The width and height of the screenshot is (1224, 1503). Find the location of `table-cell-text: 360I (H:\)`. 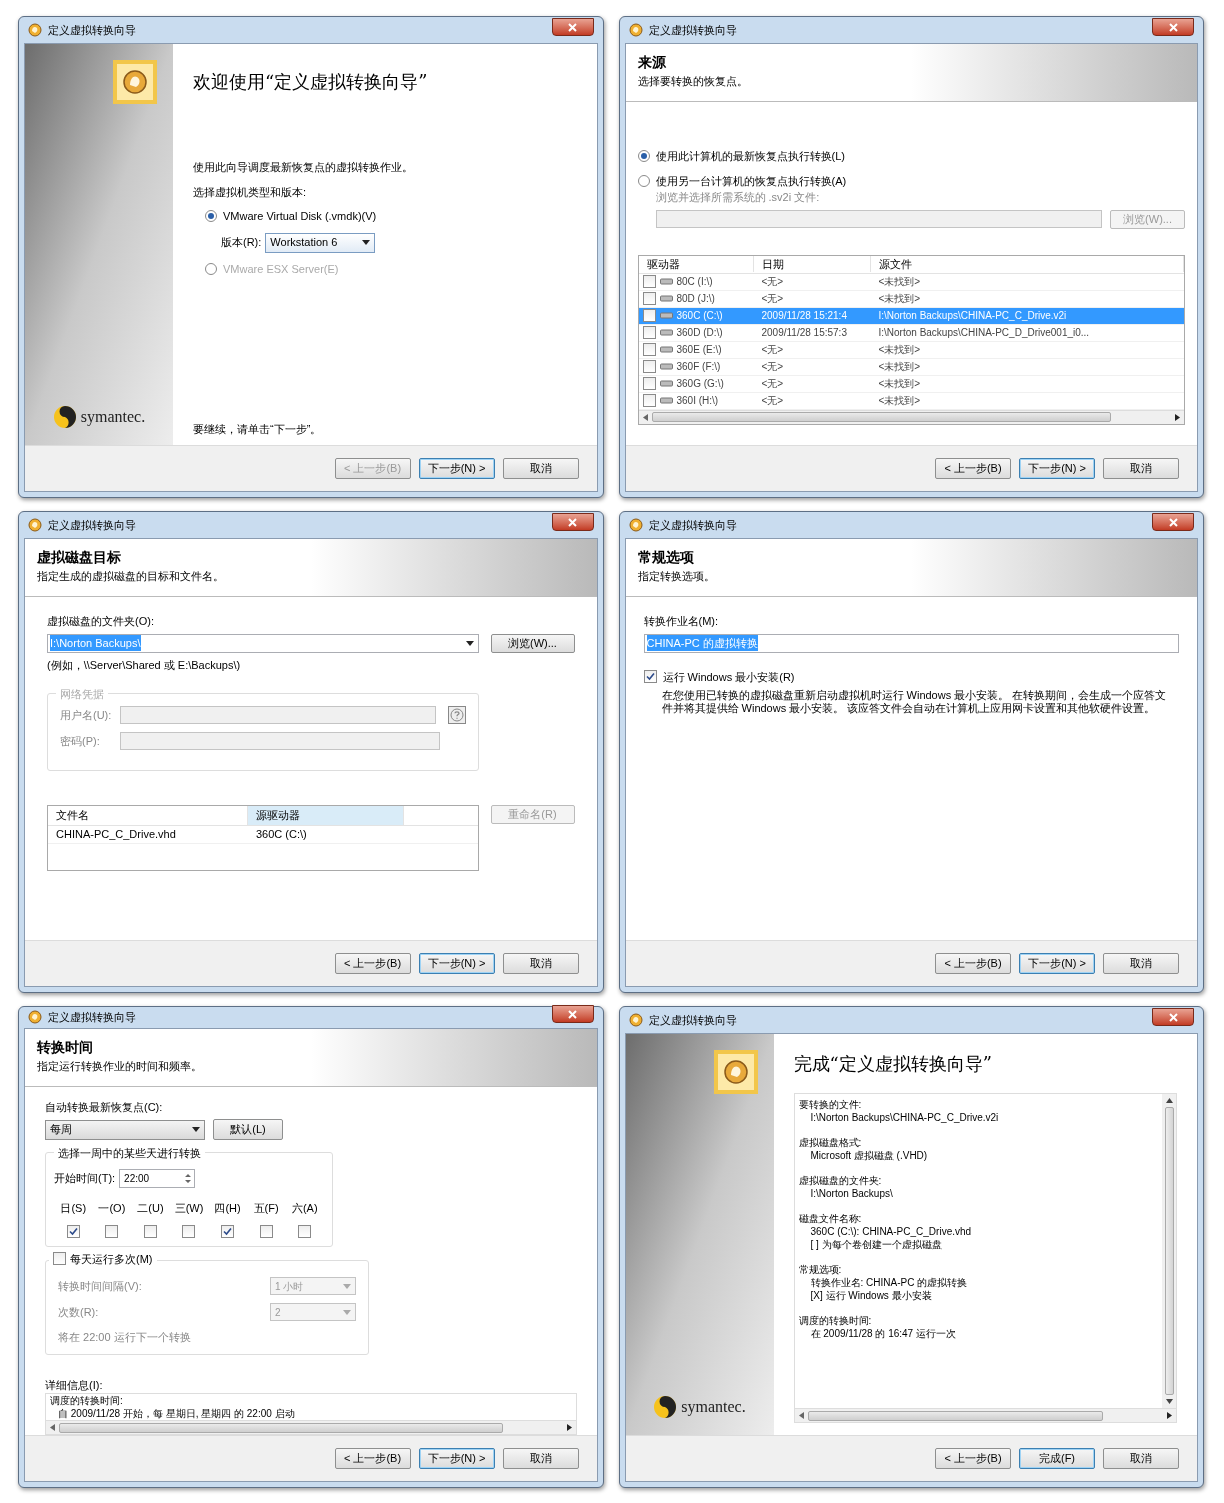

table-cell-text: 360I (H:\) is located at coordinates (697, 401).